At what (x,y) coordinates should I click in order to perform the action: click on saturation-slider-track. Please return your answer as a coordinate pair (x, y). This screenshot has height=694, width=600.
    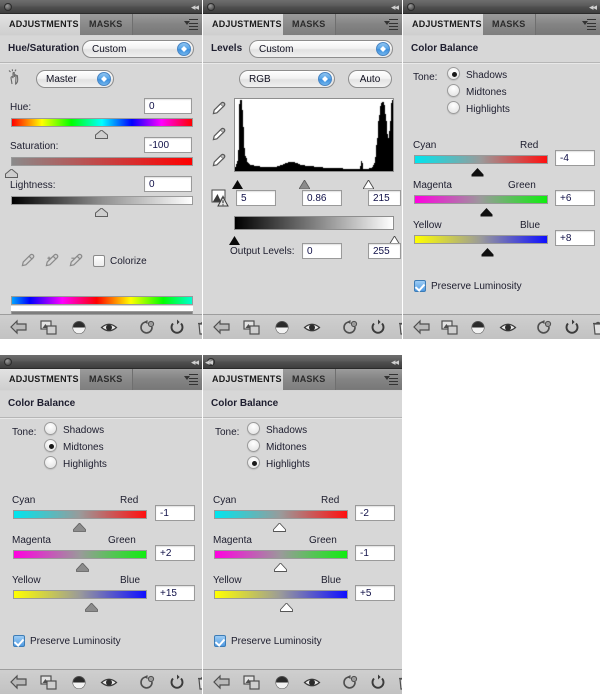
    Looking at the image, I should click on (102, 161).